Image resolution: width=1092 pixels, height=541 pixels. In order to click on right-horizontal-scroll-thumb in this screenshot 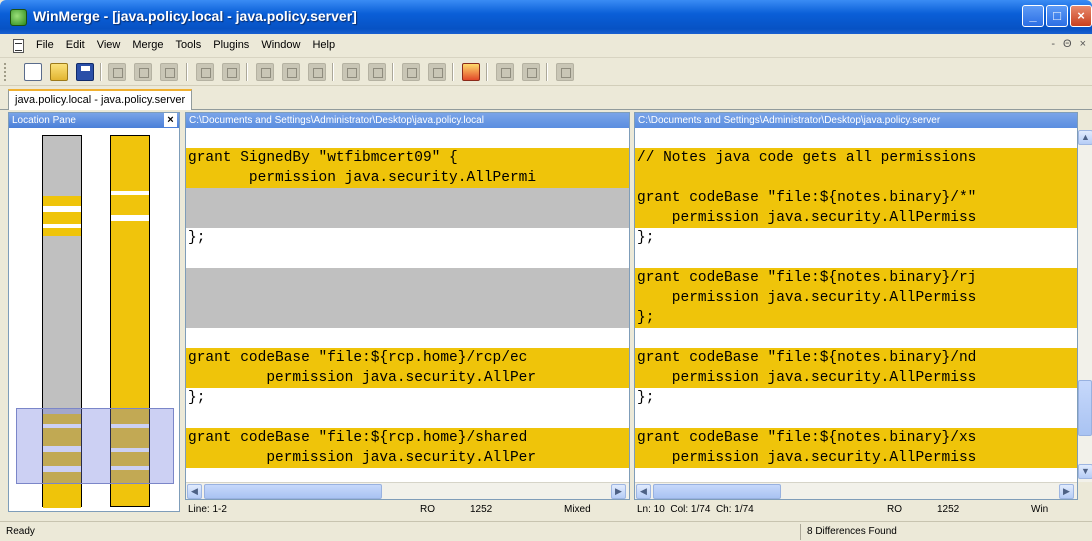, I will do `click(717, 491)`.